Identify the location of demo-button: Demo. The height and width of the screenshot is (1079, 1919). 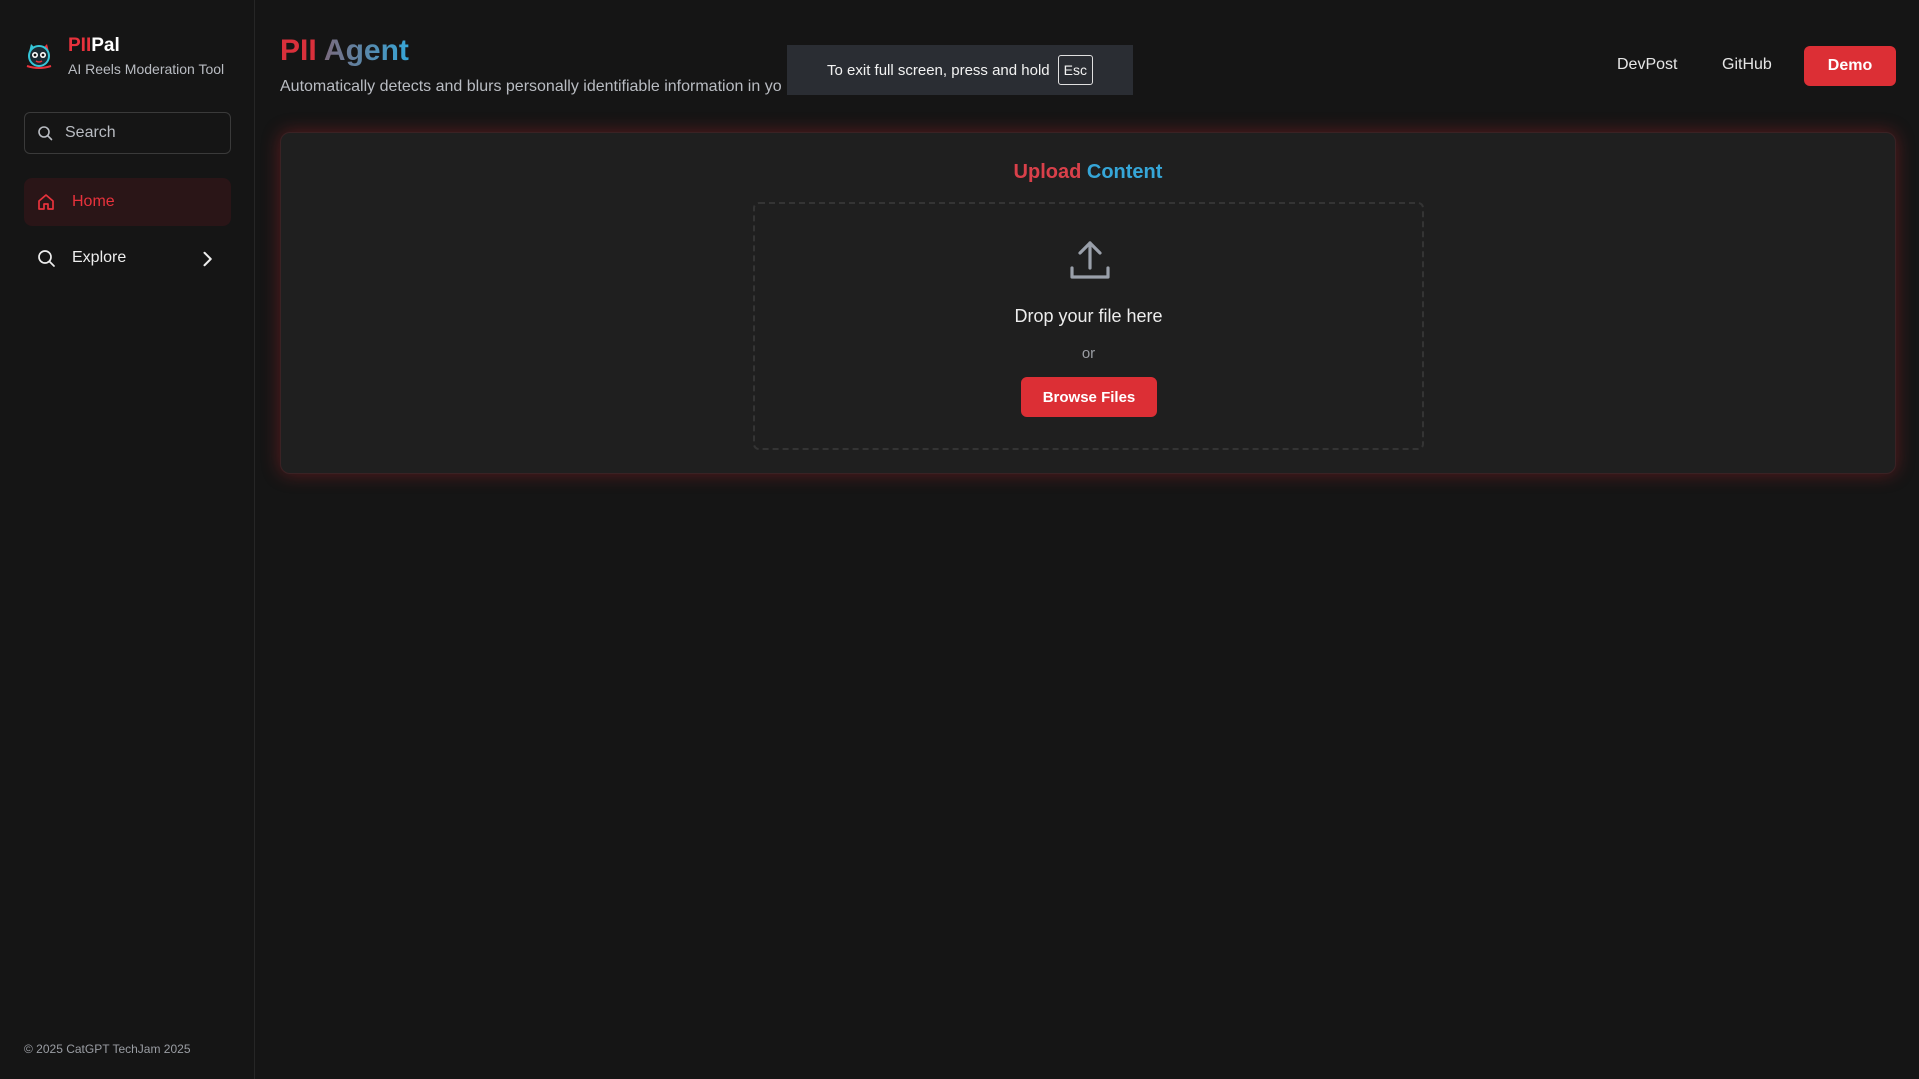
(1850, 66).